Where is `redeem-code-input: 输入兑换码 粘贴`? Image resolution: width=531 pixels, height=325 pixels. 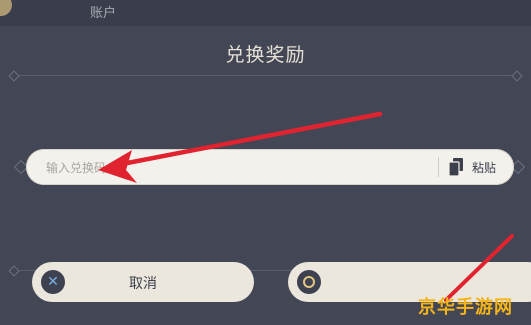
redeem-code-input: 输入兑换码 粘贴 is located at coordinates (270, 167).